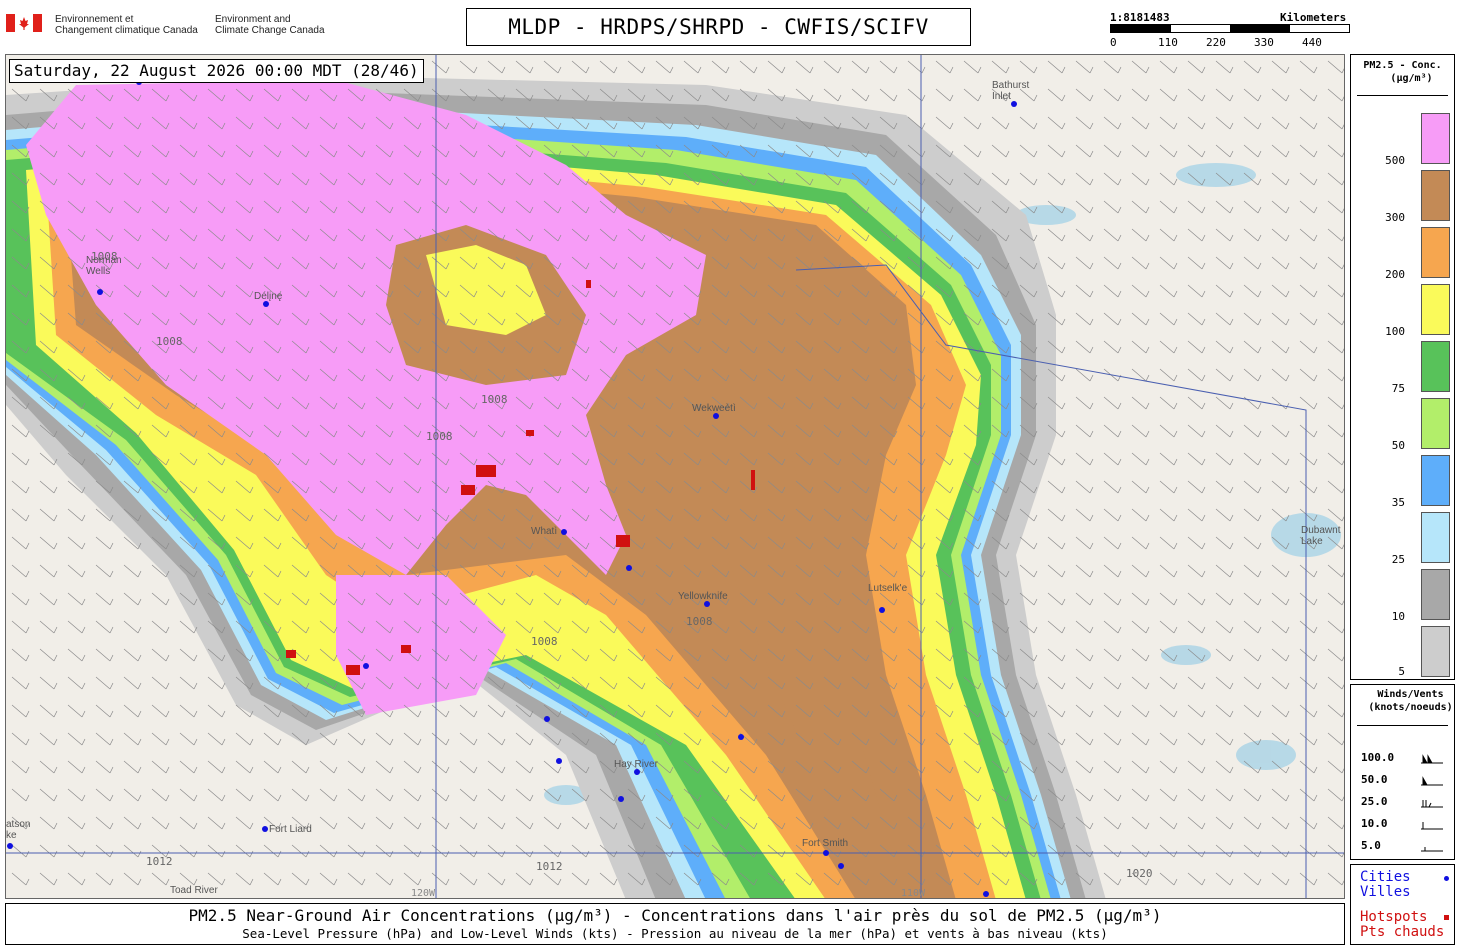 The height and width of the screenshot is (950, 1460). Describe the element at coordinates (1395, 331) in the screenshot. I see `legend-label: 100` at that location.